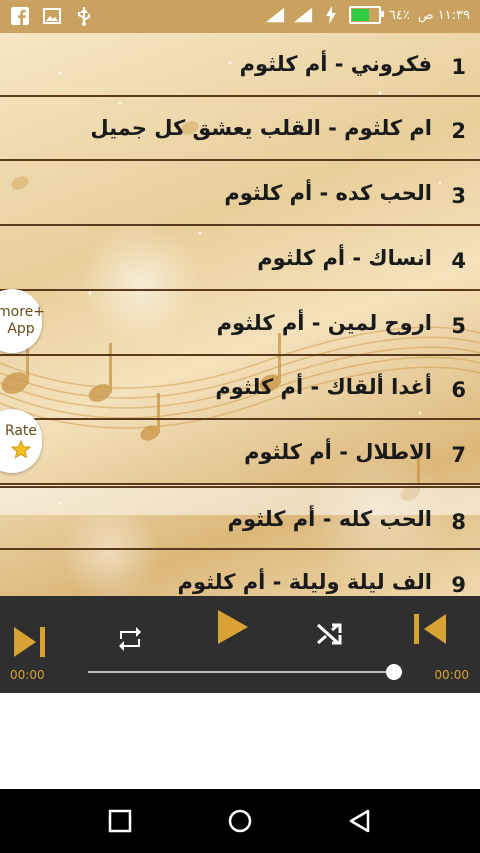  I want to click on list-item: الحب كله - أم كلثوم 8, so click(240, 518).